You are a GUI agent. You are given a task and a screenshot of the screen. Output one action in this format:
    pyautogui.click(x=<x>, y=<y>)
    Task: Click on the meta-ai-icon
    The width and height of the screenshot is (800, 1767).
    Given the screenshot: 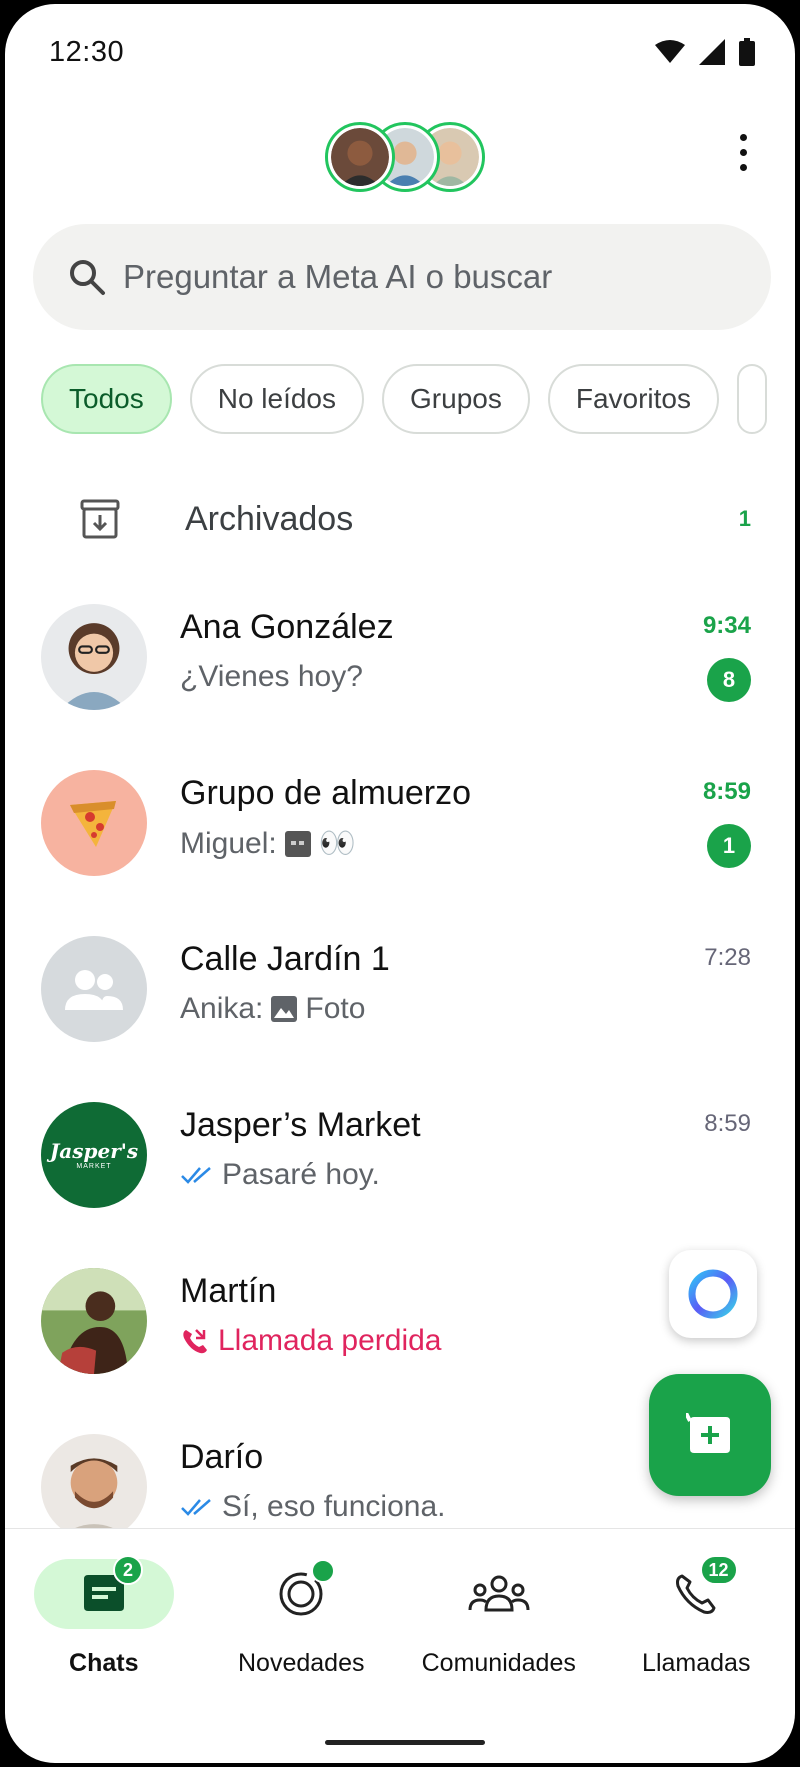 What is the action you would take?
    pyautogui.click(x=713, y=1294)
    